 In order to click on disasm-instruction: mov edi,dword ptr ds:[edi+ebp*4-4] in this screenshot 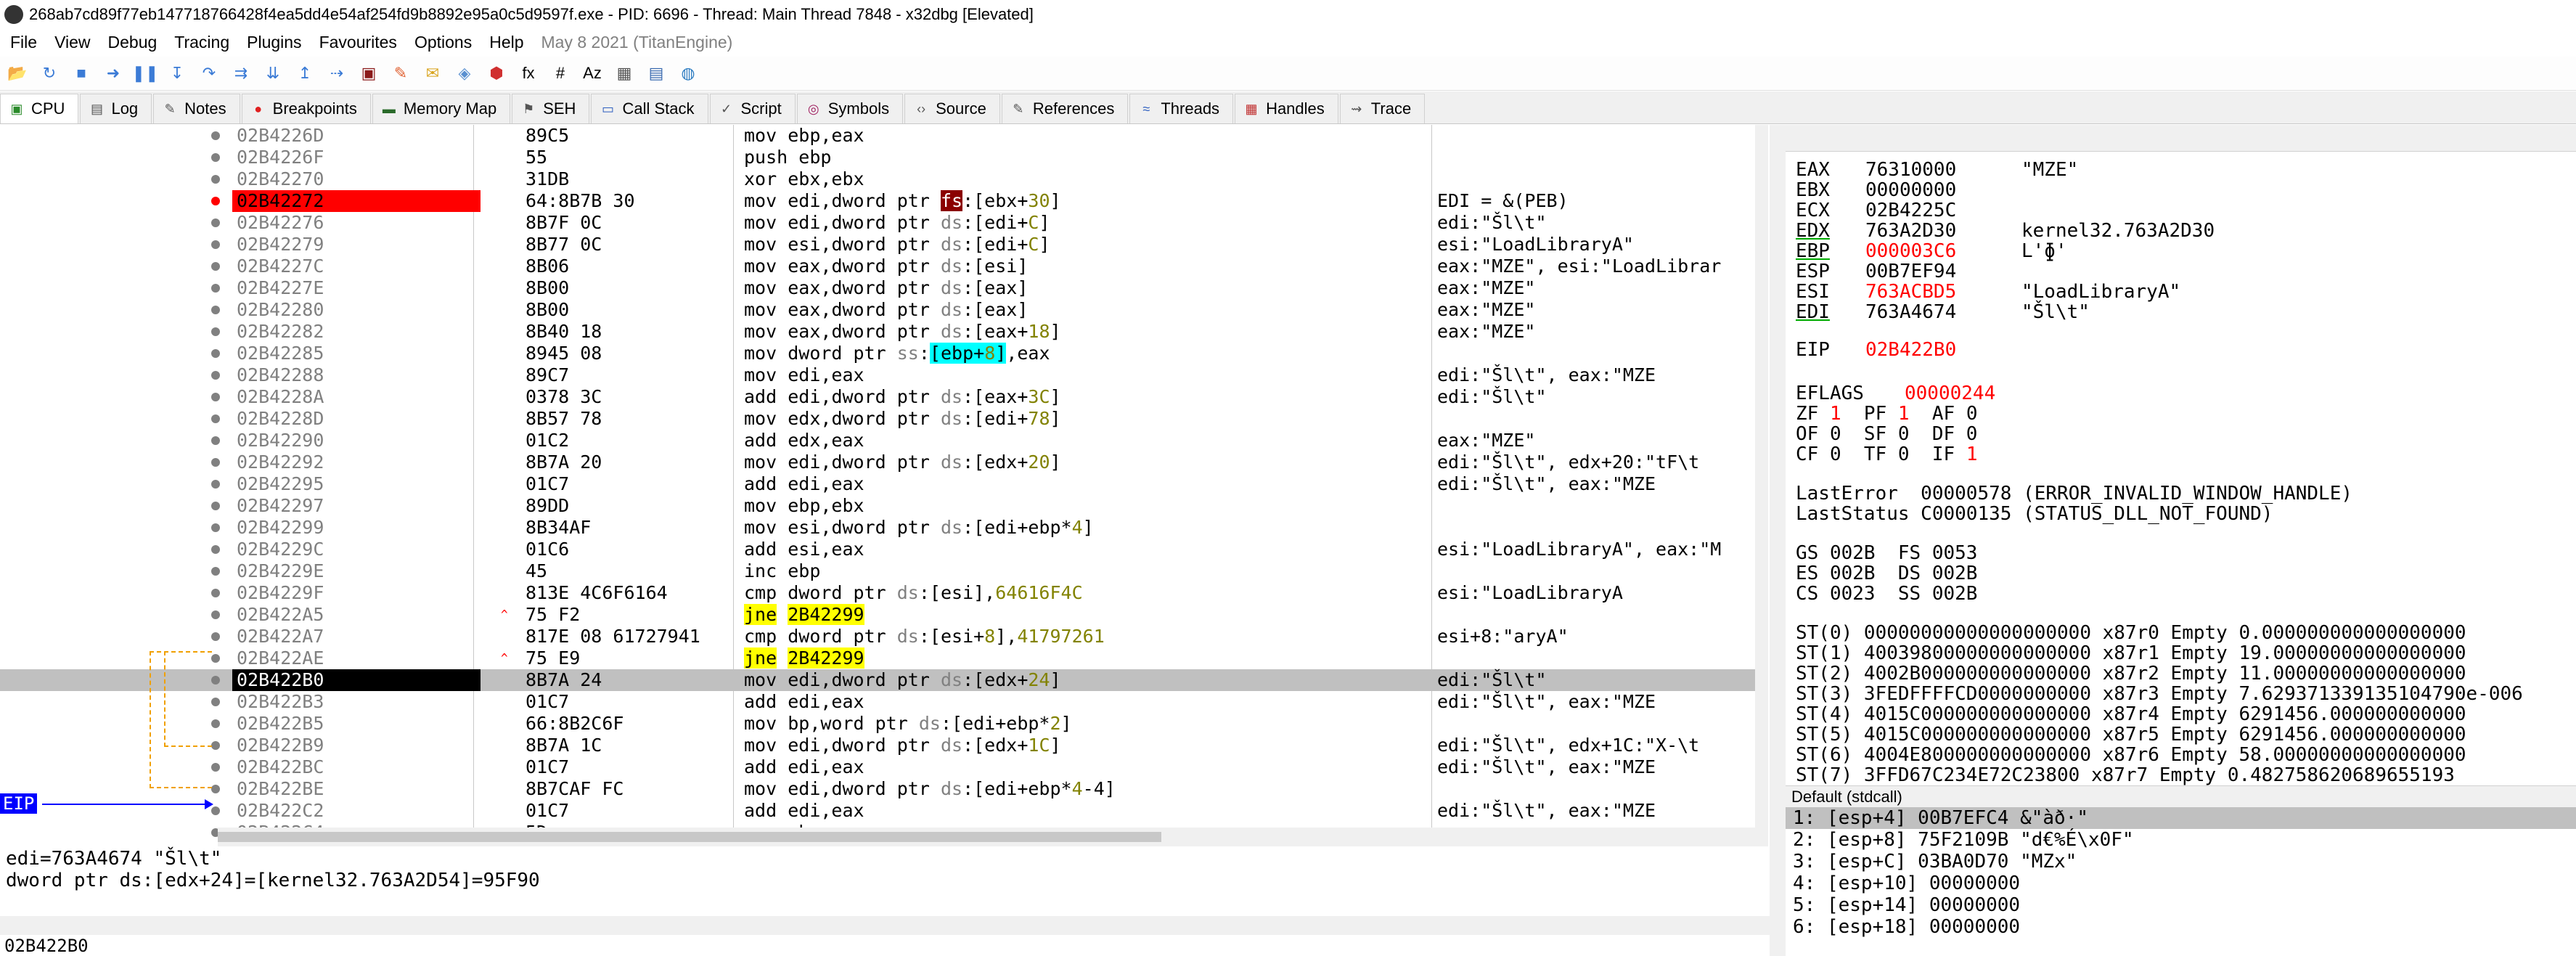, I will do `click(930, 789)`.